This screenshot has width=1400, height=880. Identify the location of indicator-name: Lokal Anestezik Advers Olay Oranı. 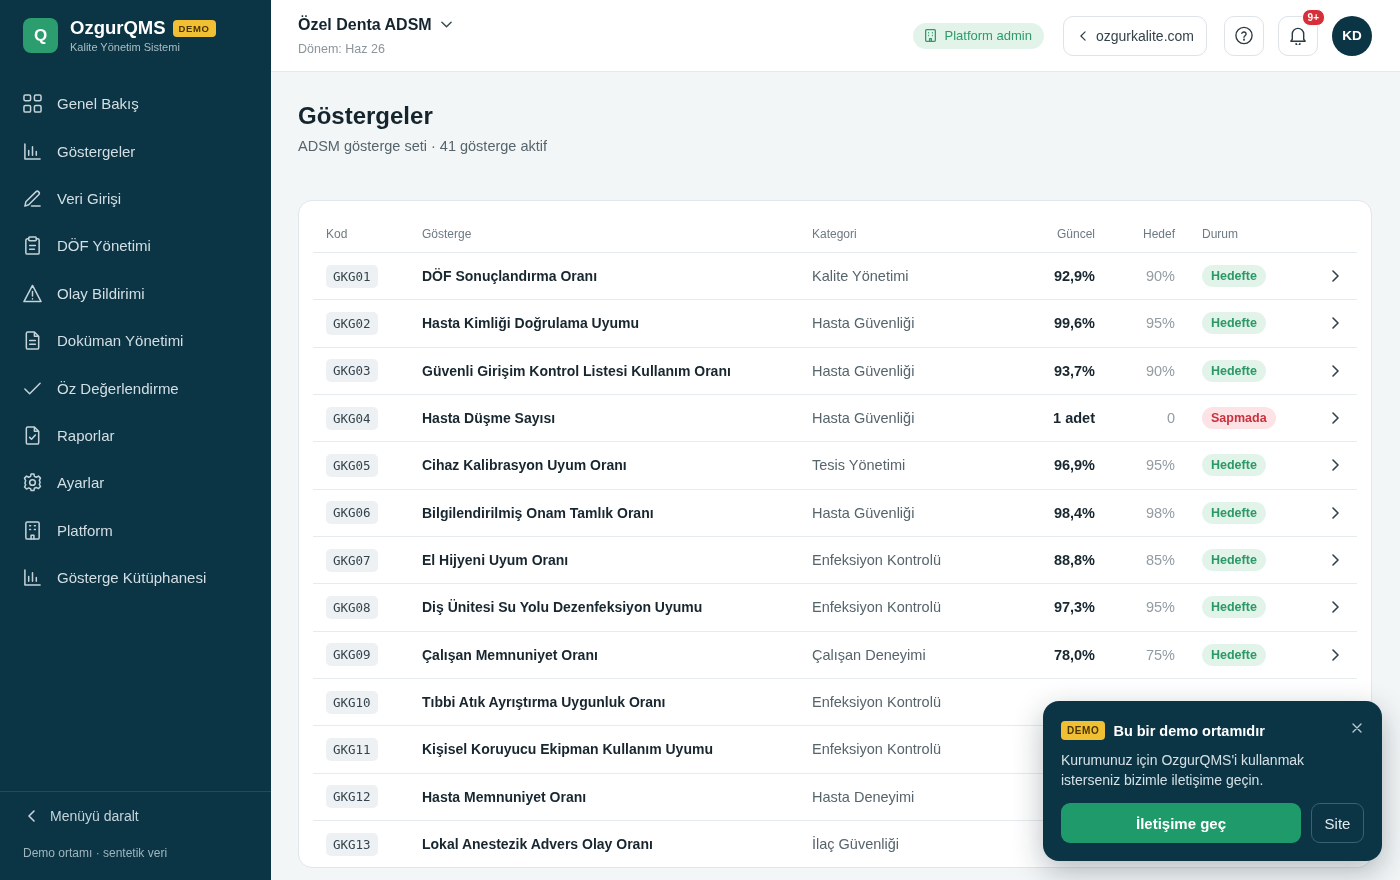
(537, 844).